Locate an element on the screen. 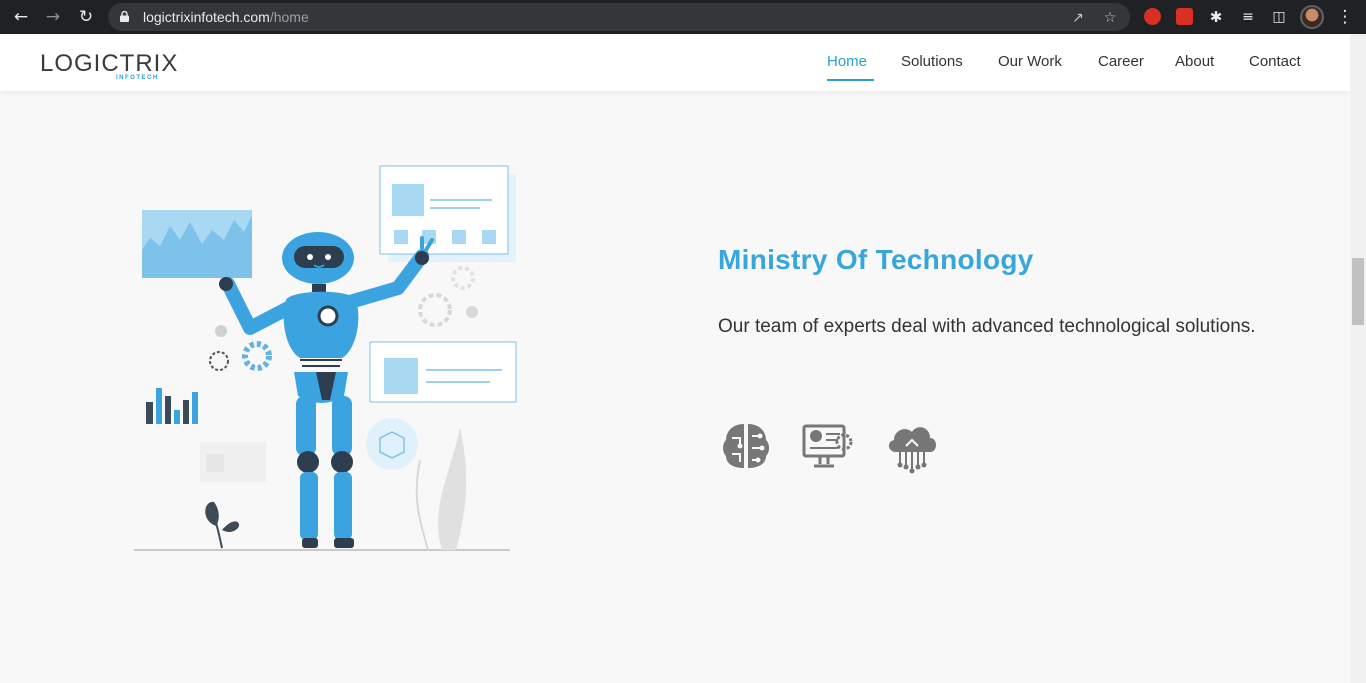 The height and width of the screenshot is (683, 1366). side-panel-icon: ◫ is located at coordinates (1279, 17).